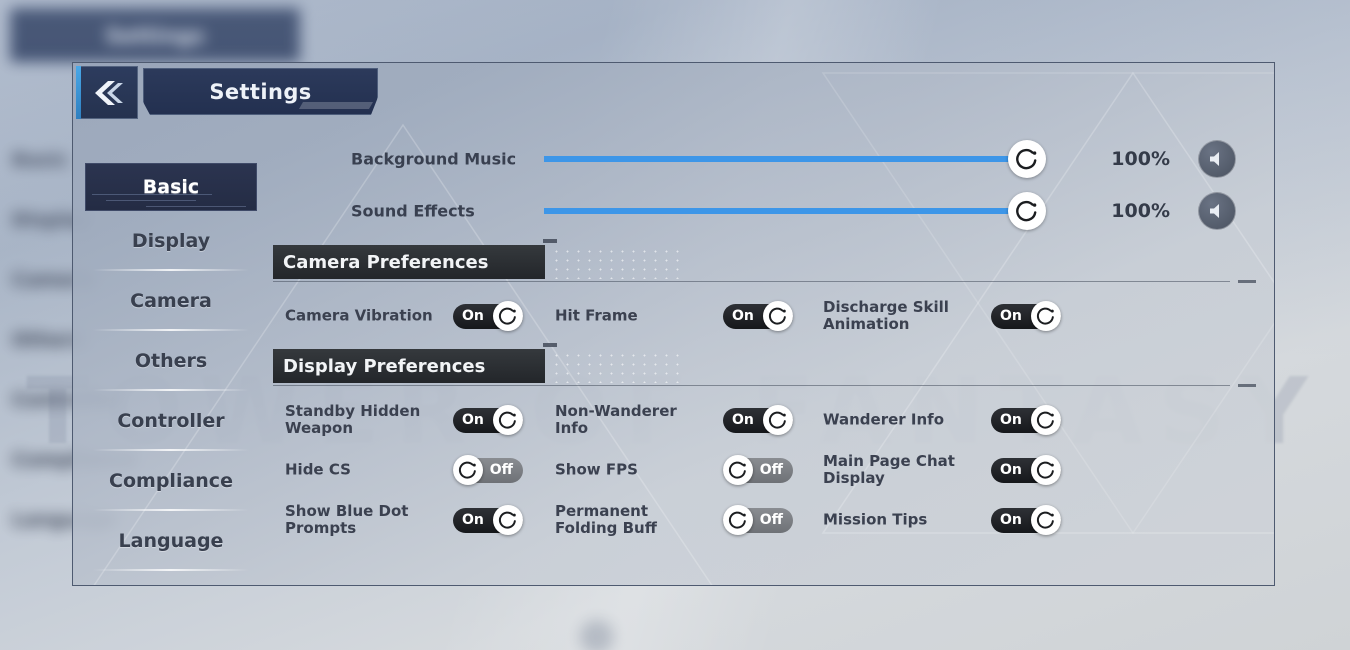 The width and height of the screenshot is (1350, 650). I want to click on section-title: Camera Preferences, so click(386, 262).